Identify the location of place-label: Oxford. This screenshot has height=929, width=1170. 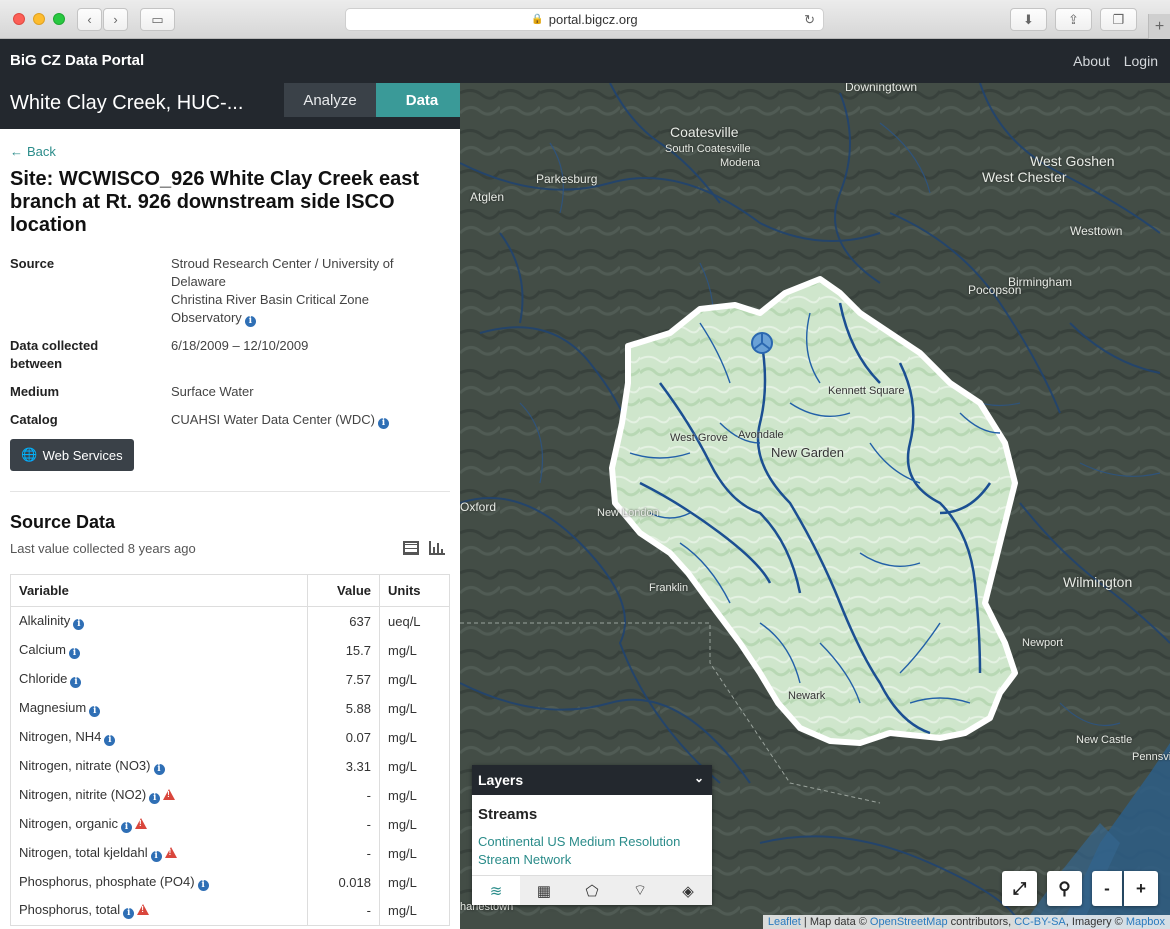
(478, 507).